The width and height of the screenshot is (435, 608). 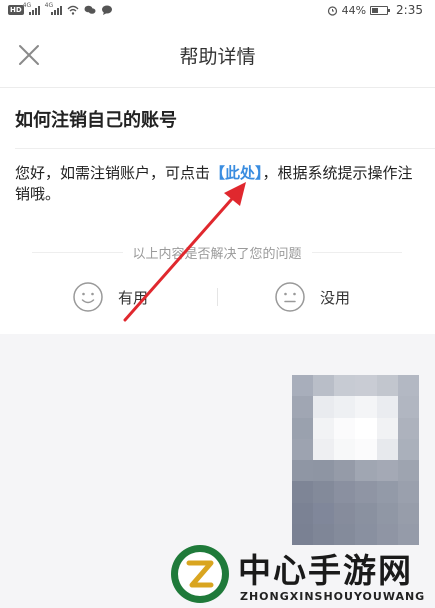 I want to click on message-icon, so click(x=106, y=10).